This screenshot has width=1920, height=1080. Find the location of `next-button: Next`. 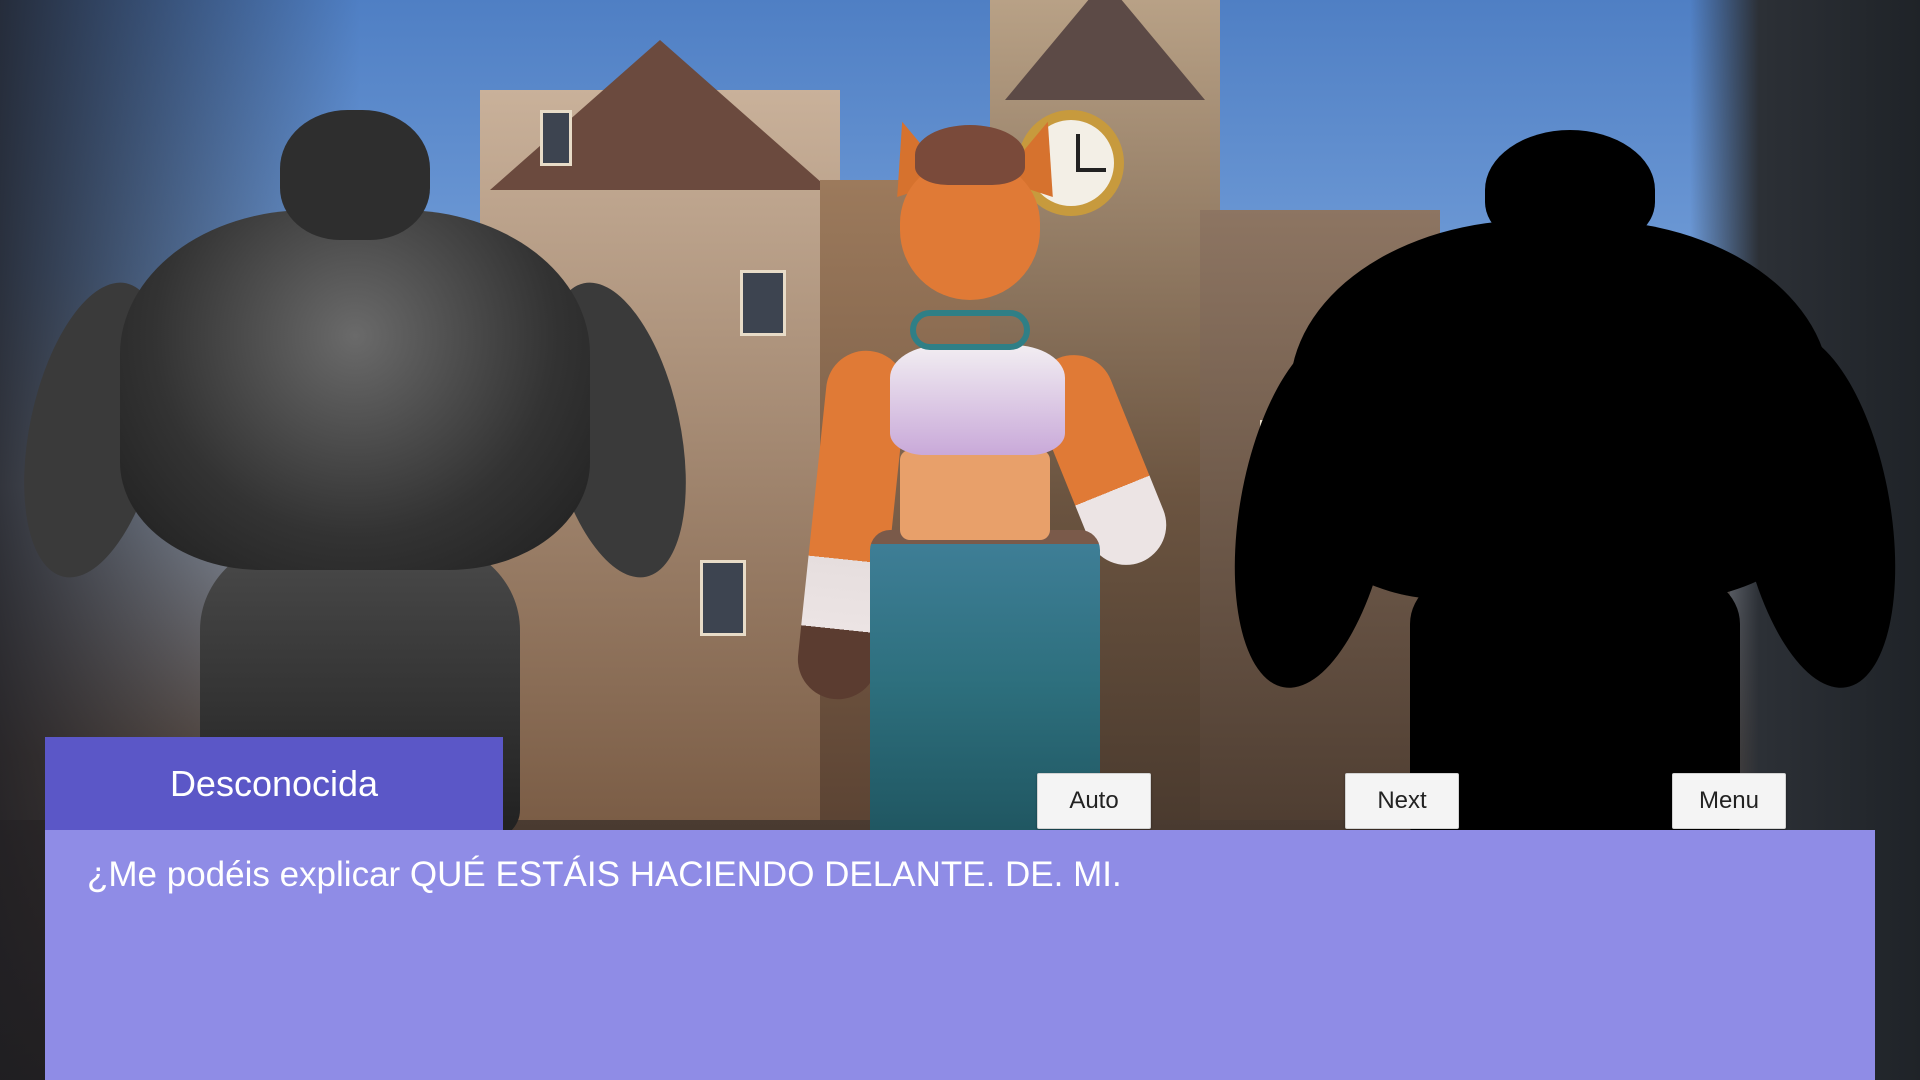

next-button: Next is located at coordinates (1402, 801).